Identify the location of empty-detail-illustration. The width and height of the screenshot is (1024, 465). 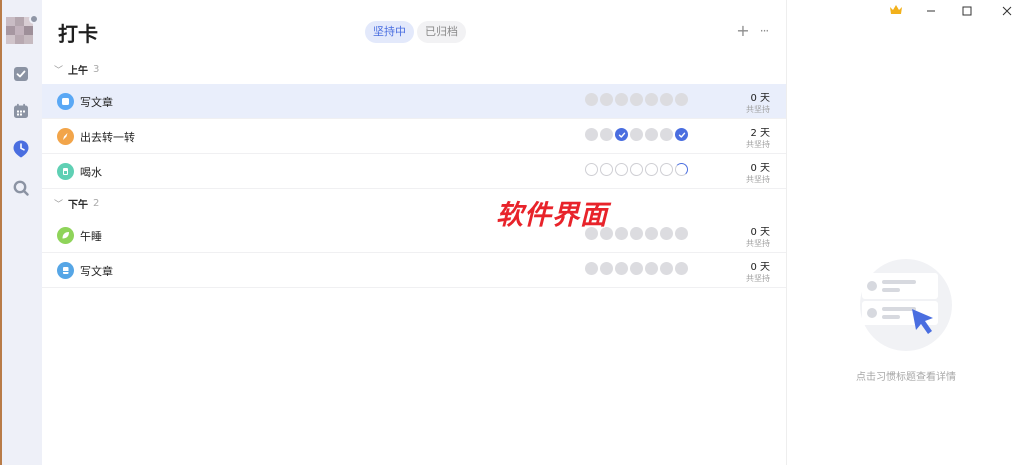
(906, 305).